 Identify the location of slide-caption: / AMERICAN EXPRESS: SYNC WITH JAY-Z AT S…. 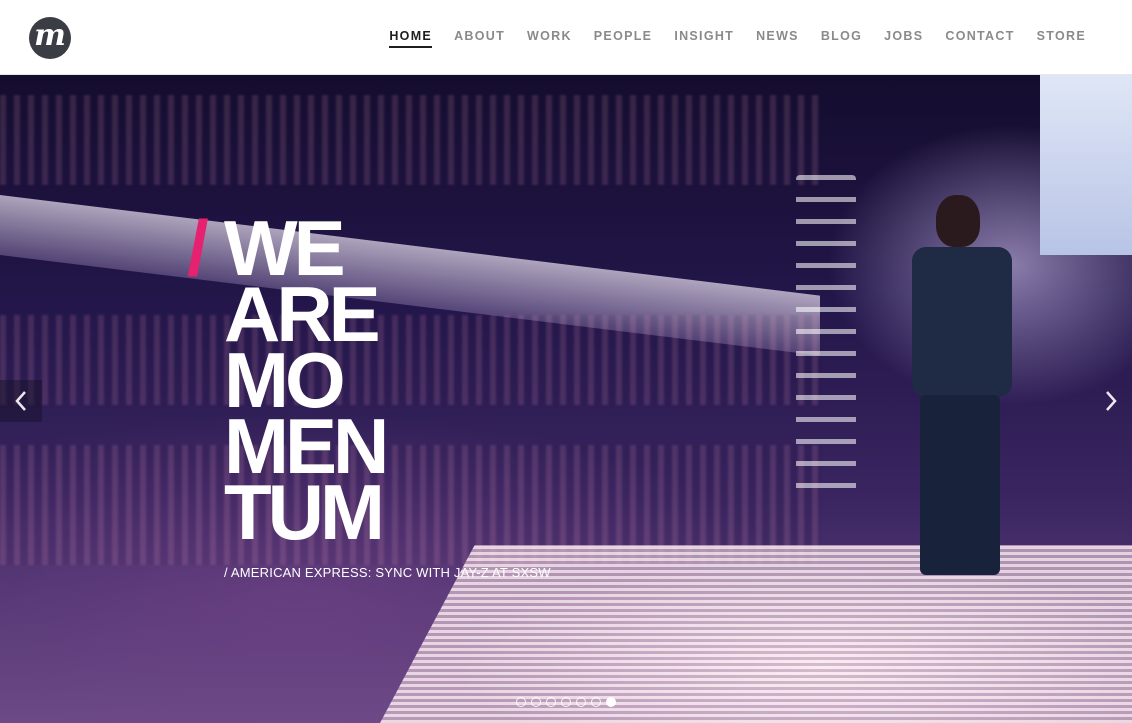
(387, 572).